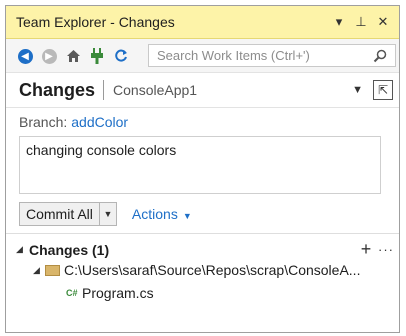 This screenshot has width=406, height=336. Describe the element at coordinates (383, 90) in the screenshot. I see `undock-icon: ⇱` at that location.